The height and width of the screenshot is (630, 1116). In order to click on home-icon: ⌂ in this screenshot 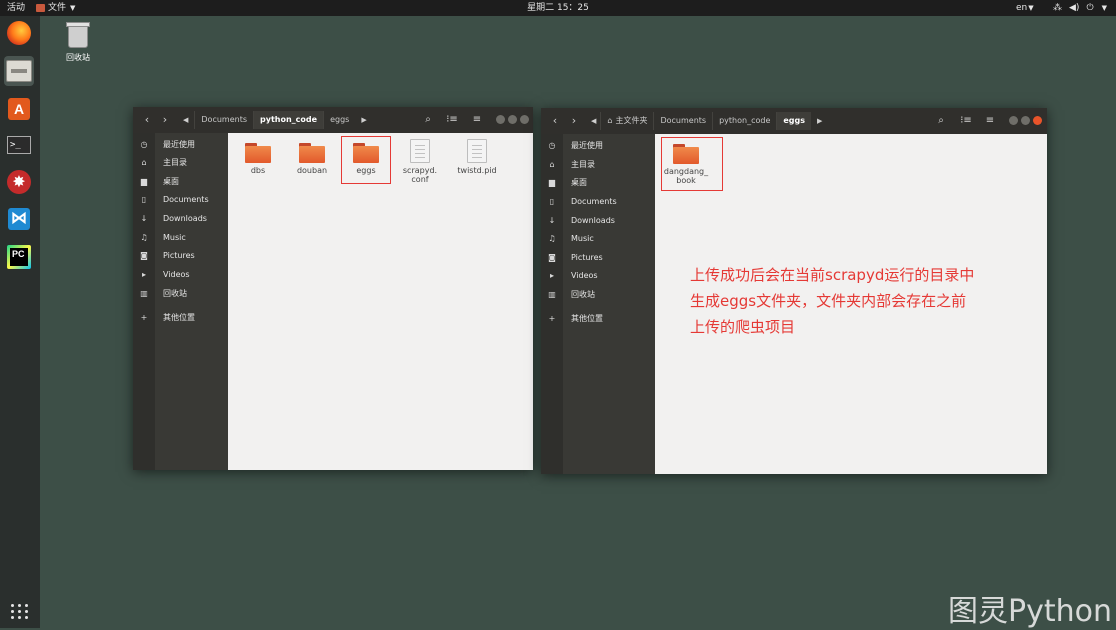, I will do `click(610, 120)`.